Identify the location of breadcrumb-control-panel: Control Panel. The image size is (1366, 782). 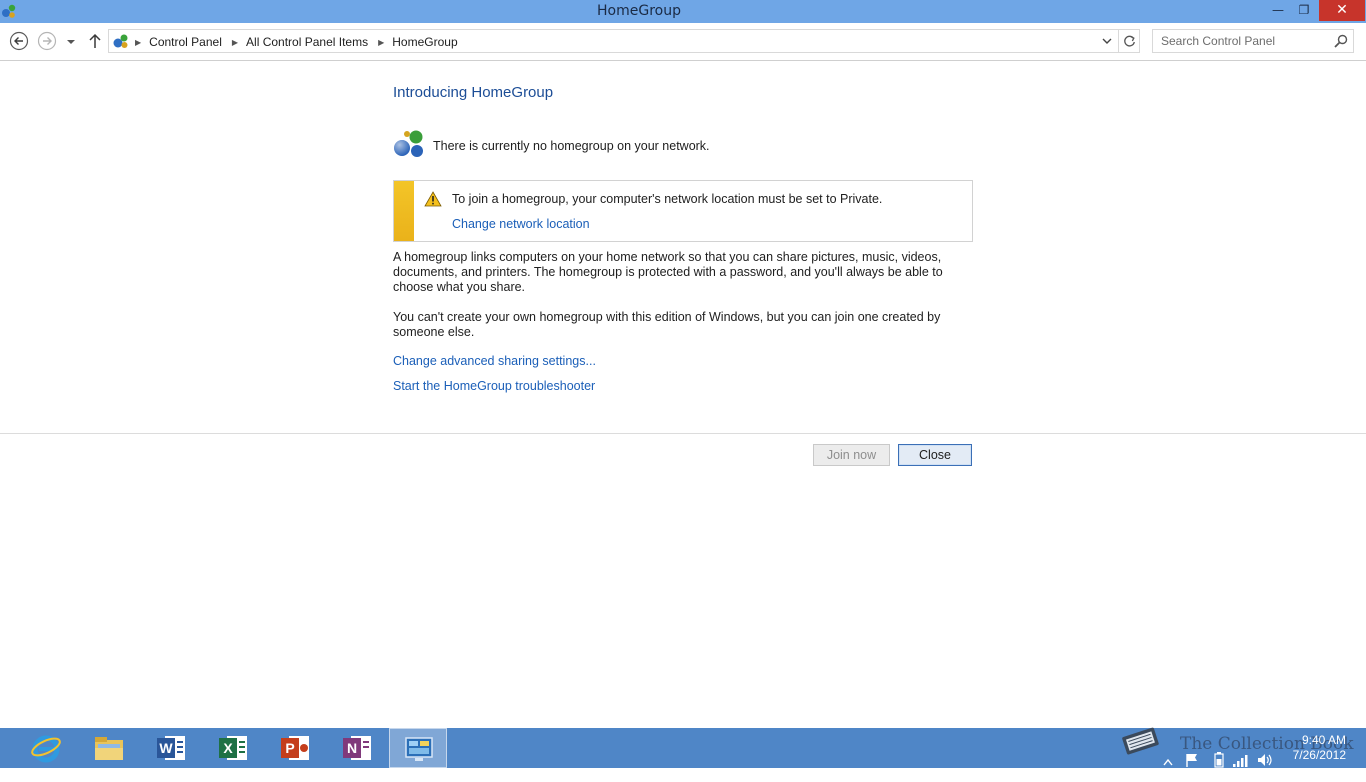
(185, 42).